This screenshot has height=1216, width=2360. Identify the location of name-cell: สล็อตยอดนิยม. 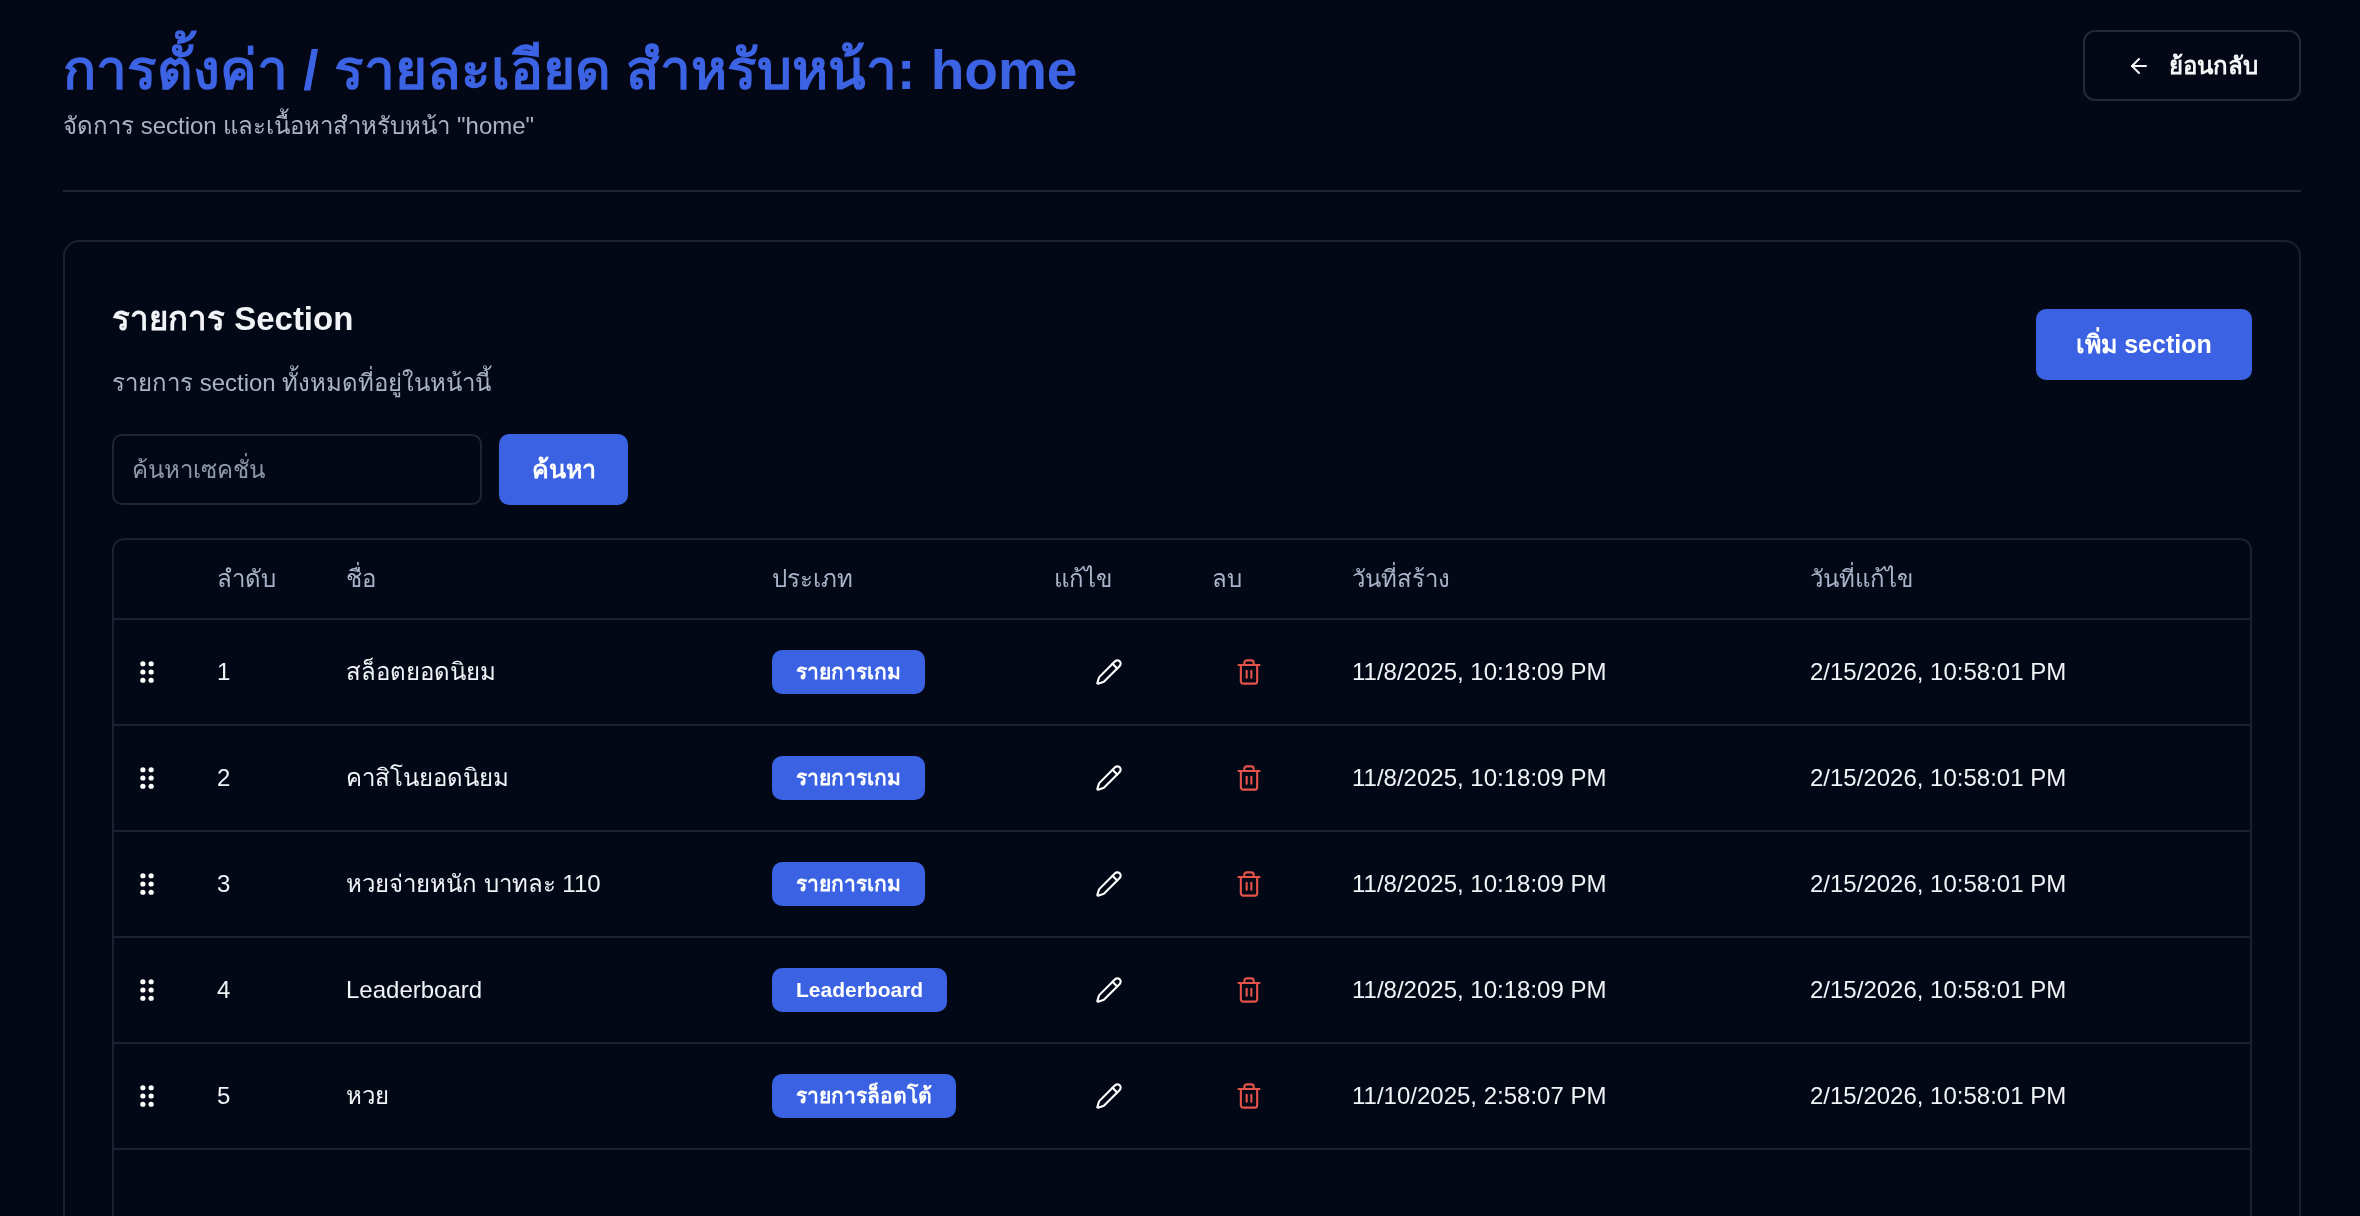
(421, 671).